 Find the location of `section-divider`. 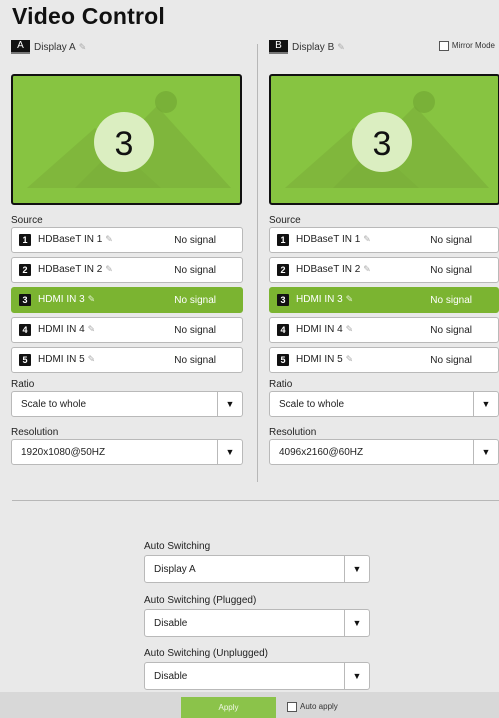

section-divider is located at coordinates (255, 500).